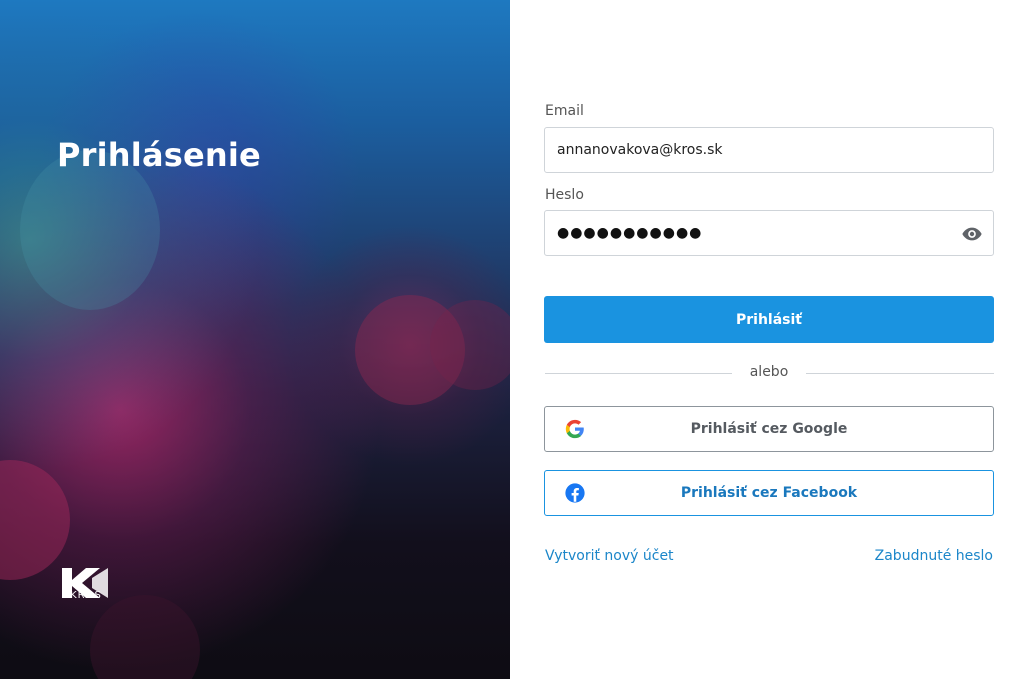  I want to click on password-field: ●●●●●●●●●●●, so click(769, 233).